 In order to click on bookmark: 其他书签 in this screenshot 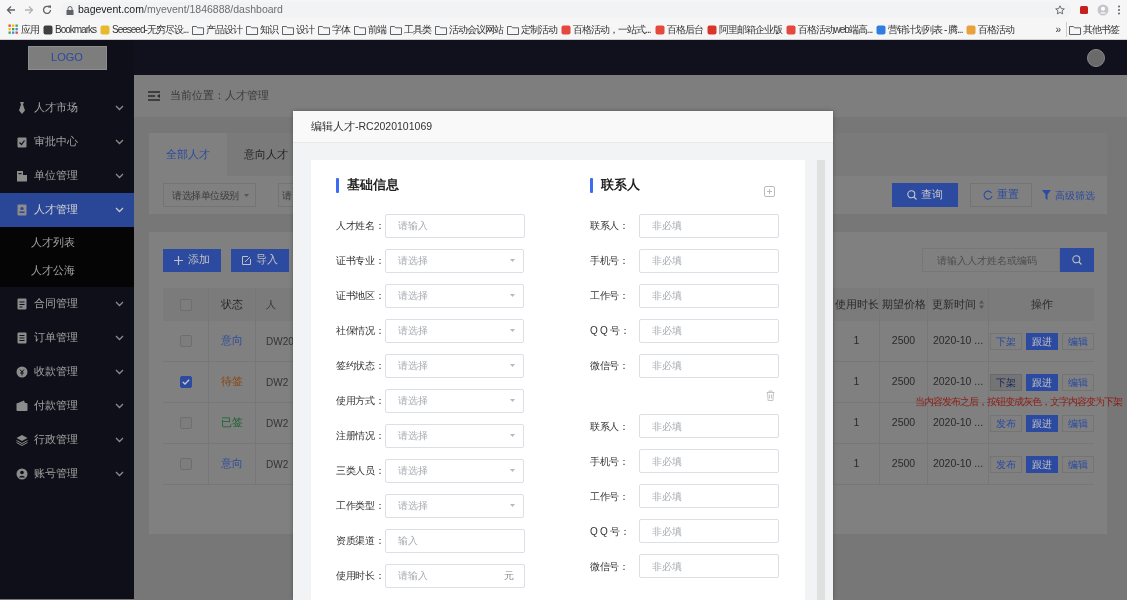, I will do `click(1093, 29)`.